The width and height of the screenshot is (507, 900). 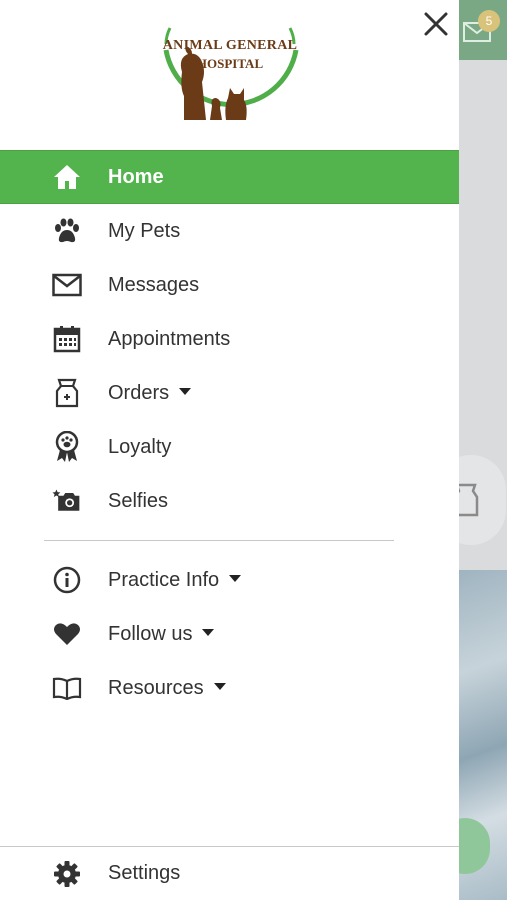 I want to click on menu-item-practice-info: Practice Info, so click(x=229, y=580).